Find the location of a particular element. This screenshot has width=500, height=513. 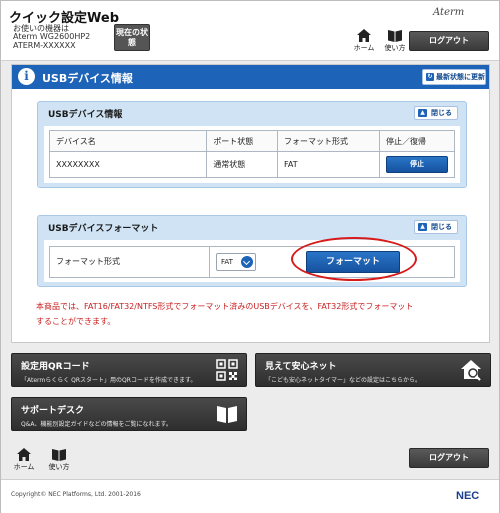

format-cell: FAT is located at coordinates (328, 164).